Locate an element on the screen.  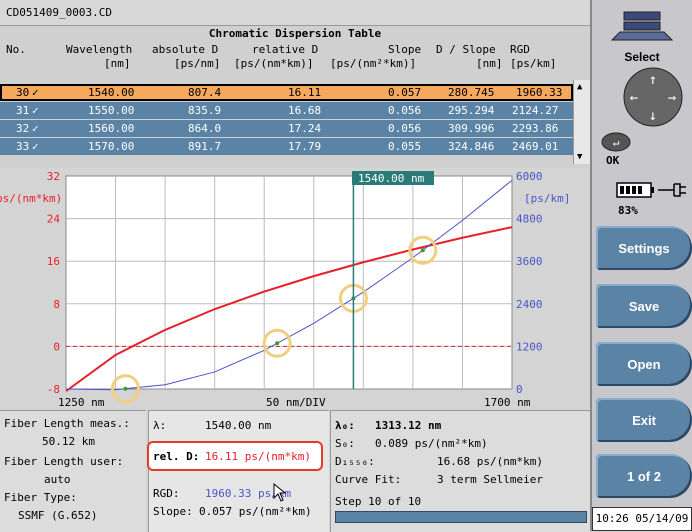
header-abs-d: absolute D is located at coordinates (185, 49).